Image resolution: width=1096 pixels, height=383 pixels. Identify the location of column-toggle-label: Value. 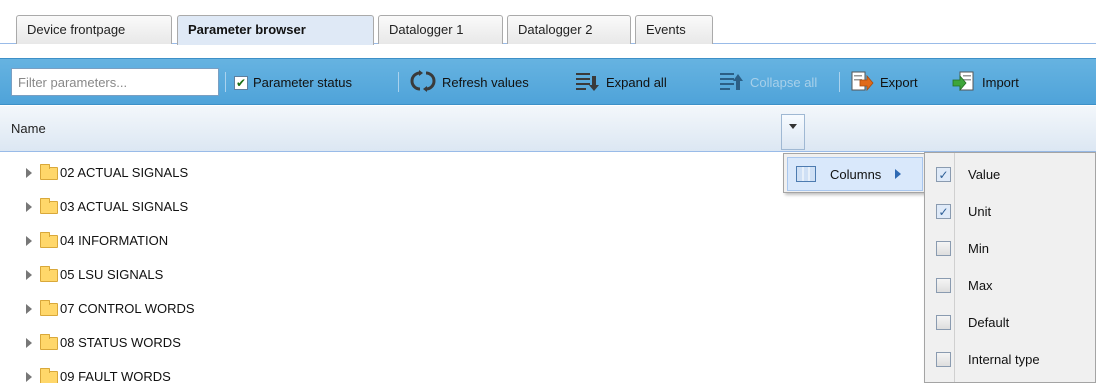
(984, 174).